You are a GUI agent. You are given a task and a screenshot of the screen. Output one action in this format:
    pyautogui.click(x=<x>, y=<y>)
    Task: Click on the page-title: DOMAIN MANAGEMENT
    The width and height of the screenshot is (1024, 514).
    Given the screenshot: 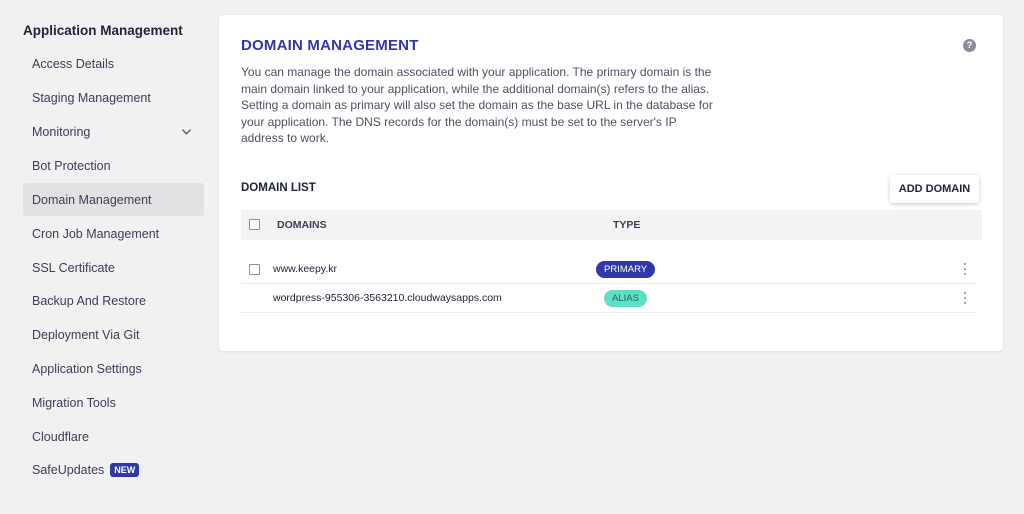 What is the action you would take?
    pyautogui.click(x=330, y=45)
    